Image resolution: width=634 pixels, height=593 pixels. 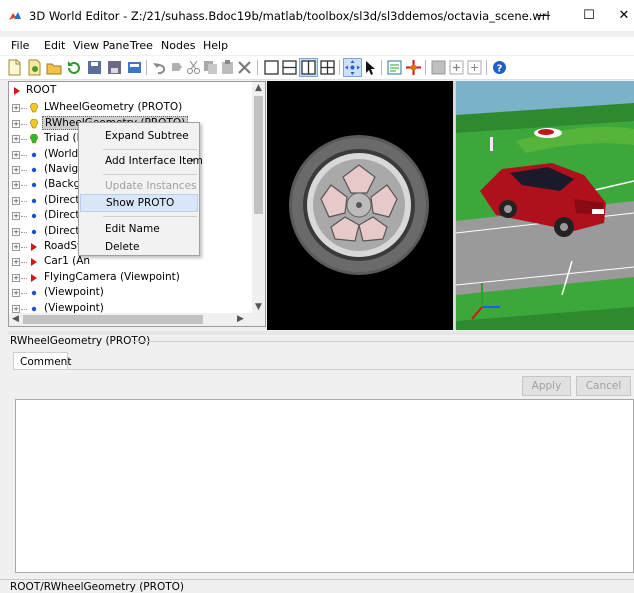 What do you see at coordinates (178, 45) in the screenshot?
I see `menu-nodes: Nodes` at bounding box center [178, 45].